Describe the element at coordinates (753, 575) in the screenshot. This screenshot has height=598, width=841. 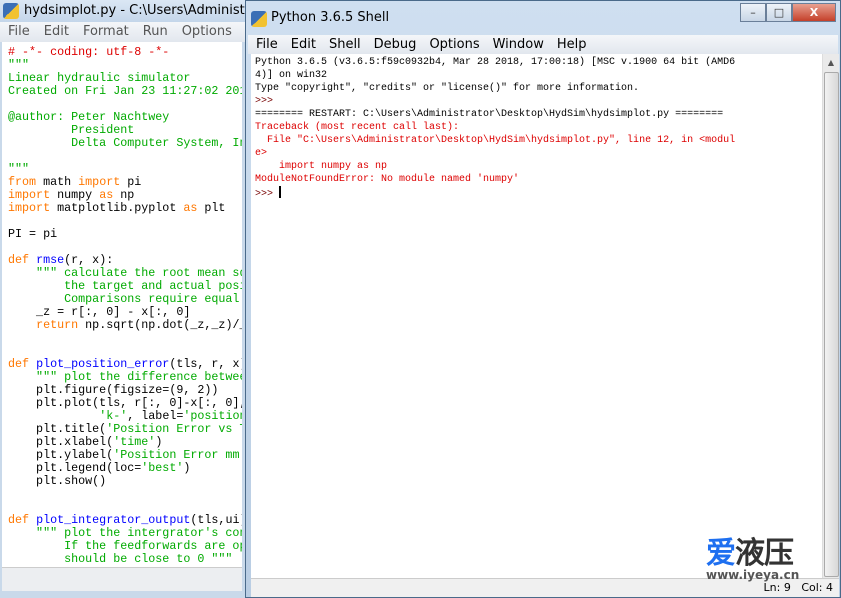
I see `watermark-url: www.iyeya.cn` at that location.